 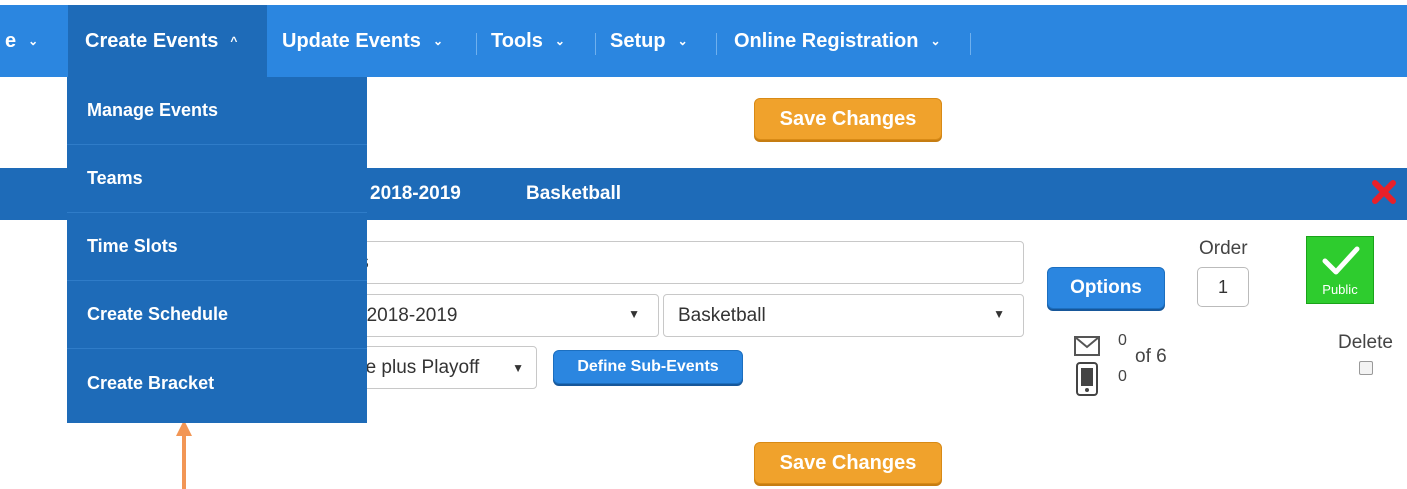 What do you see at coordinates (837, 41) in the screenshot?
I see `nav-item-online-registration: Online Registration ⌄` at bounding box center [837, 41].